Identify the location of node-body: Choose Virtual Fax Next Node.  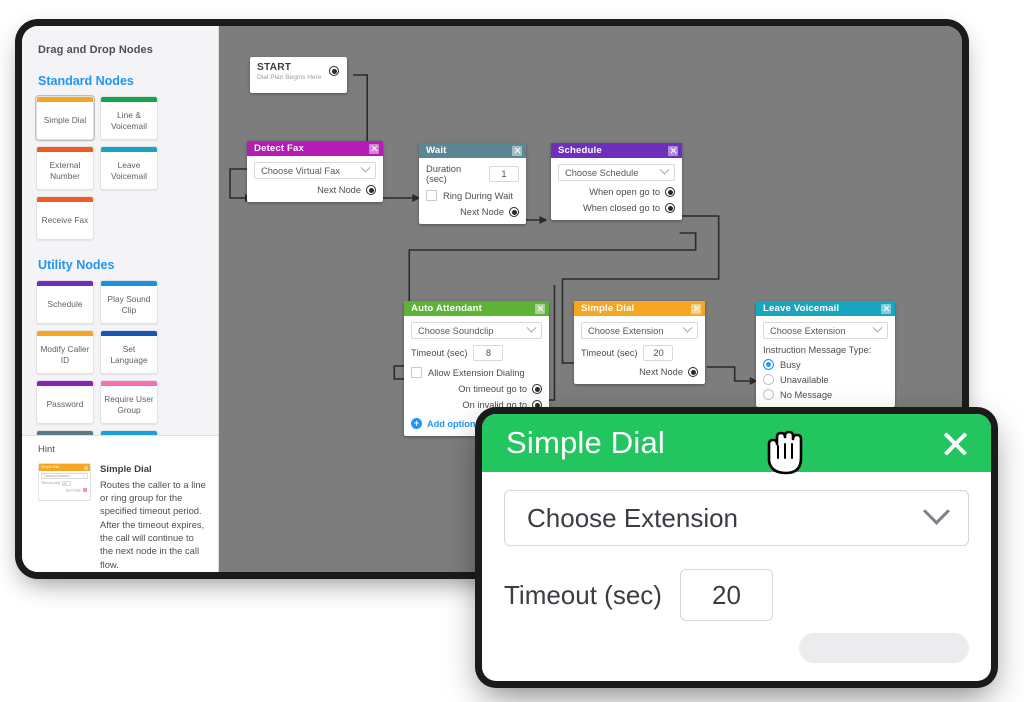
(315, 179).